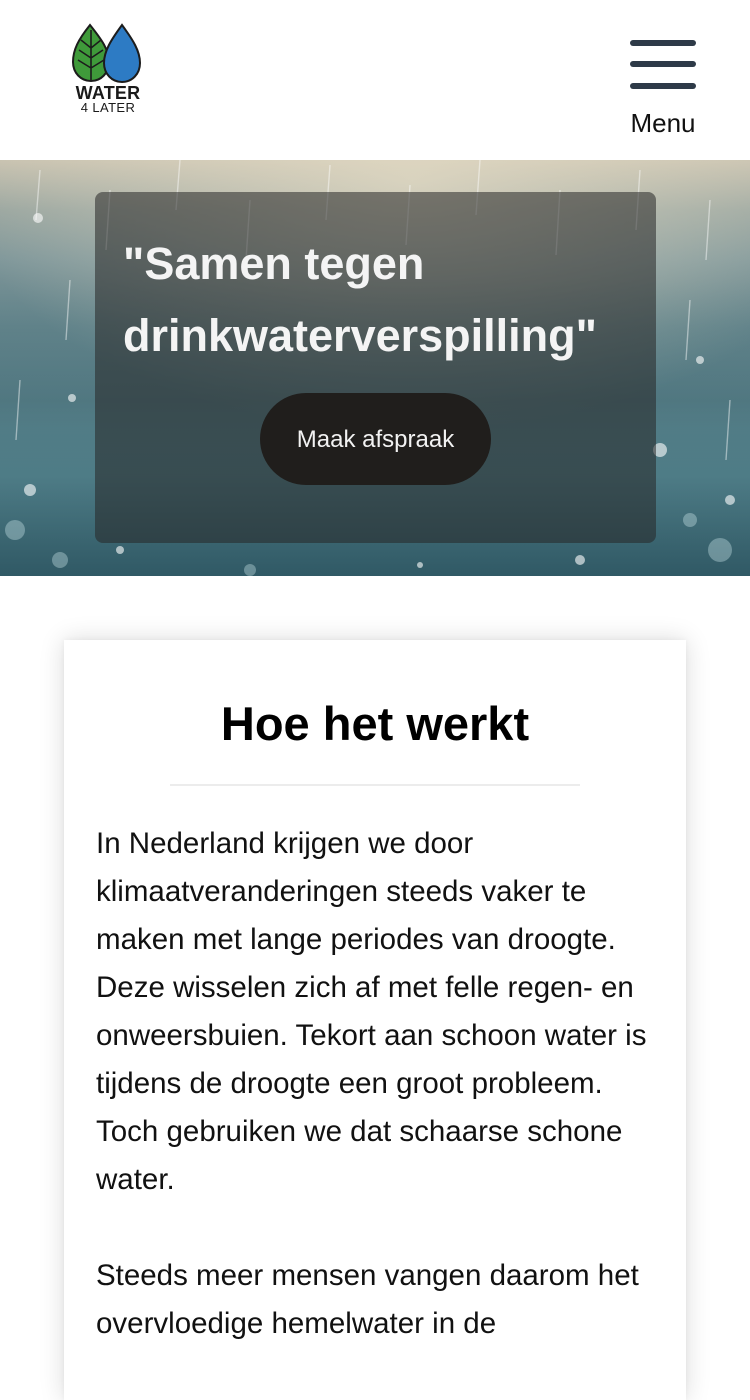 The height and width of the screenshot is (1400, 750). What do you see at coordinates (106, 53) in the screenshot?
I see `leaf-and-waterdrop-icon` at bounding box center [106, 53].